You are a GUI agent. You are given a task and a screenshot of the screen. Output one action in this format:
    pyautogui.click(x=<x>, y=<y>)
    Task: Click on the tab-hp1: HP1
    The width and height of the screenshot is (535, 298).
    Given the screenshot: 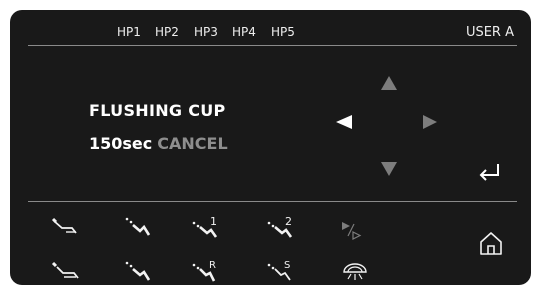 What is the action you would take?
    pyautogui.click(x=129, y=32)
    